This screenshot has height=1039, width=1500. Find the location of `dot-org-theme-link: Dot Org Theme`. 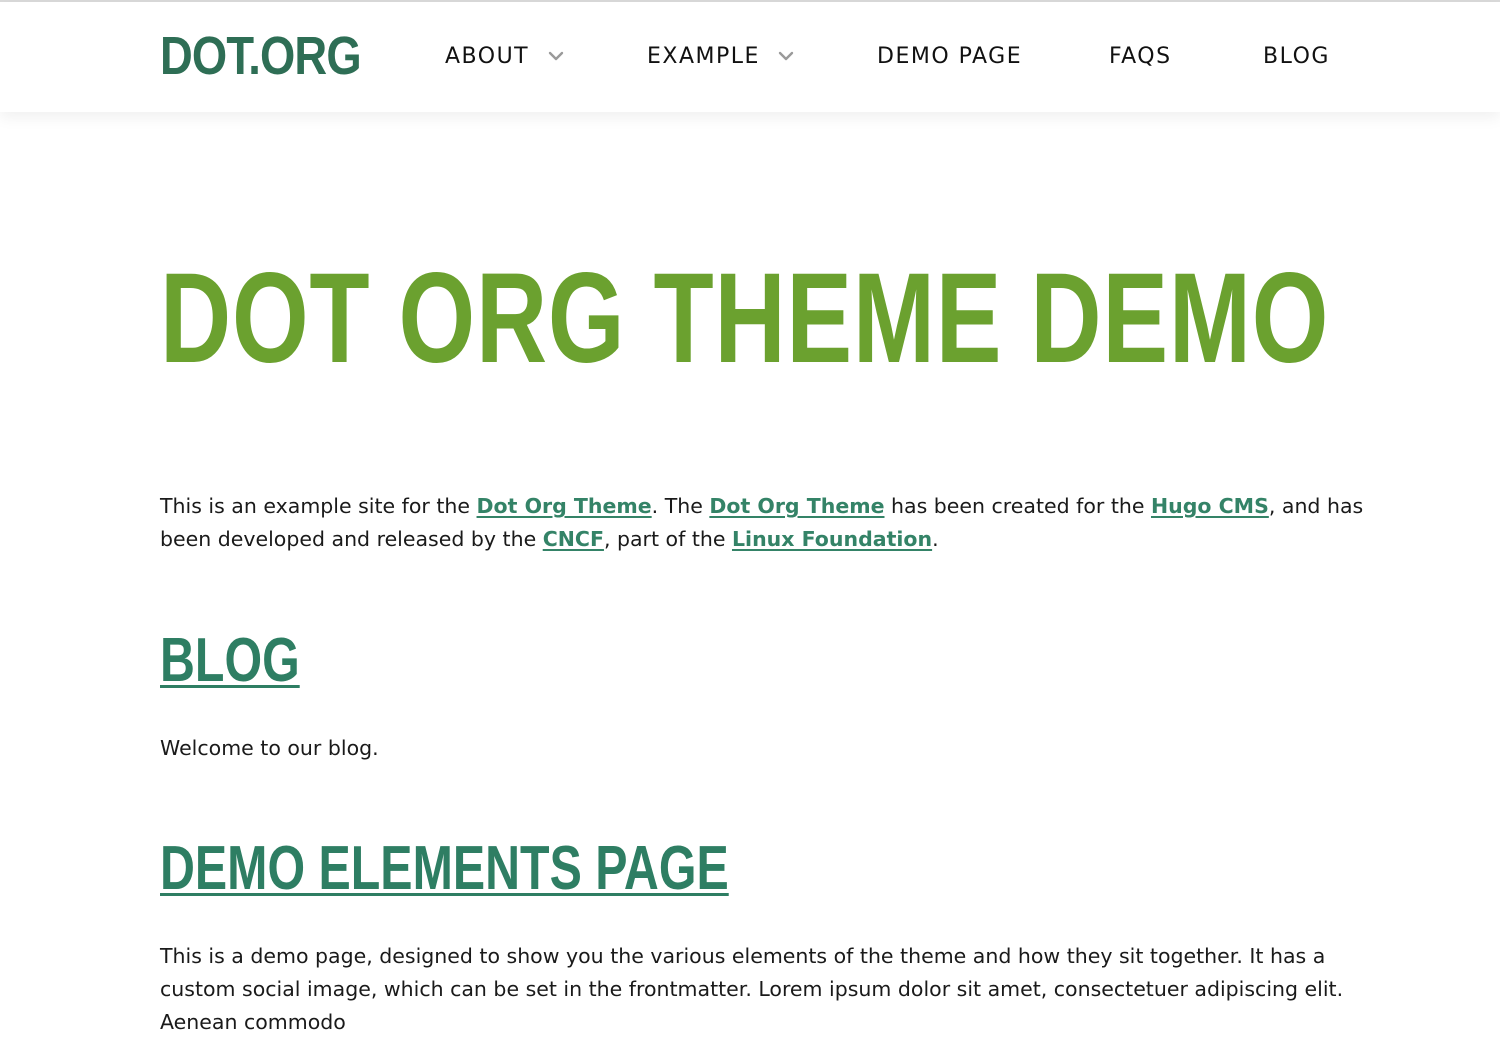

dot-org-theme-link: Dot Org Theme is located at coordinates (564, 506).